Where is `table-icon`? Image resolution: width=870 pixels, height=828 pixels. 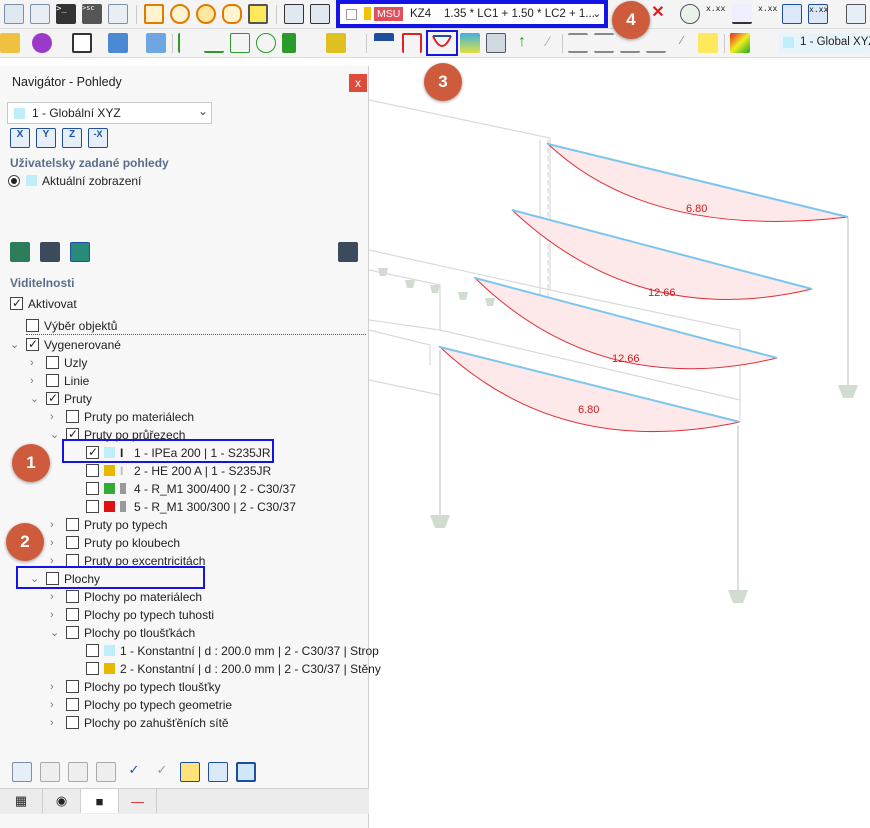
table-icon is located at coordinates (14, 14).